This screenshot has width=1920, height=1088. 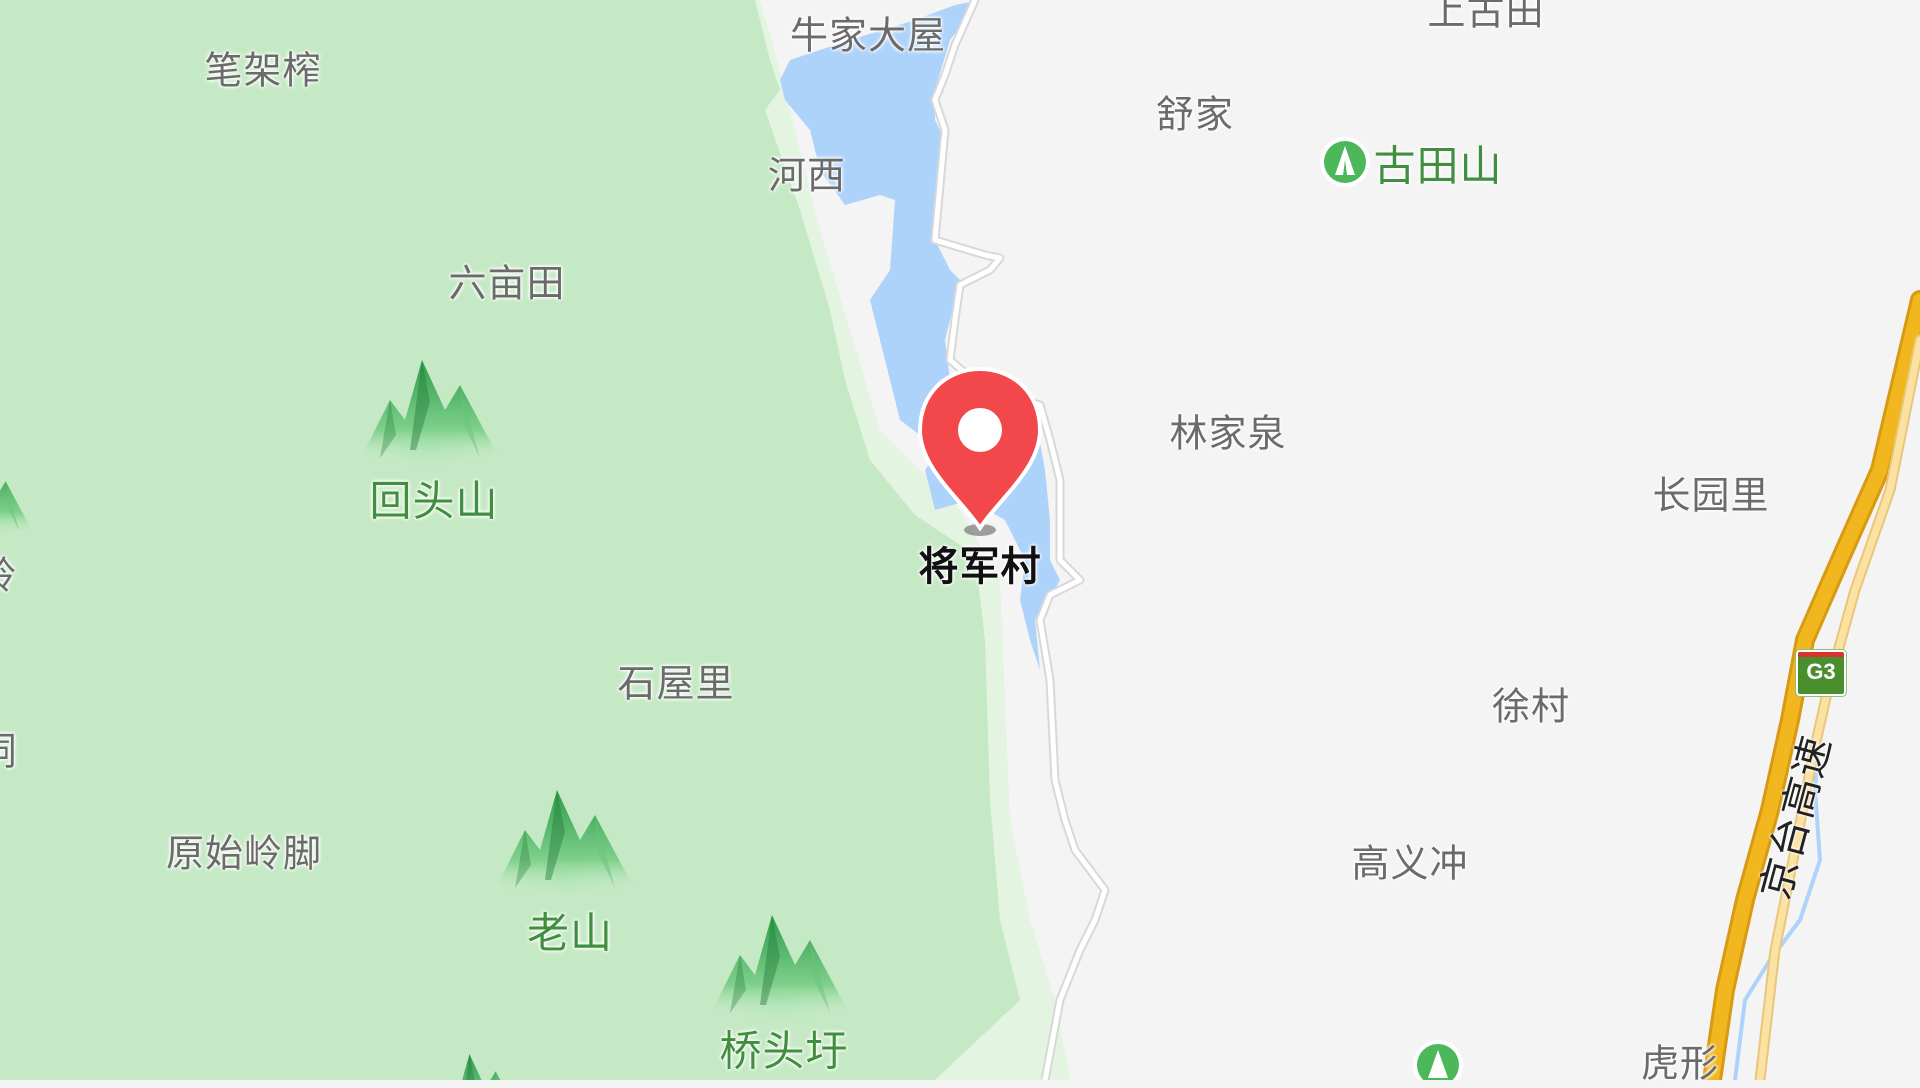 What do you see at coordinates (1485, 18) in the screenshot?
I see `place-label: 上古田` at bounding box center [1485, 18].